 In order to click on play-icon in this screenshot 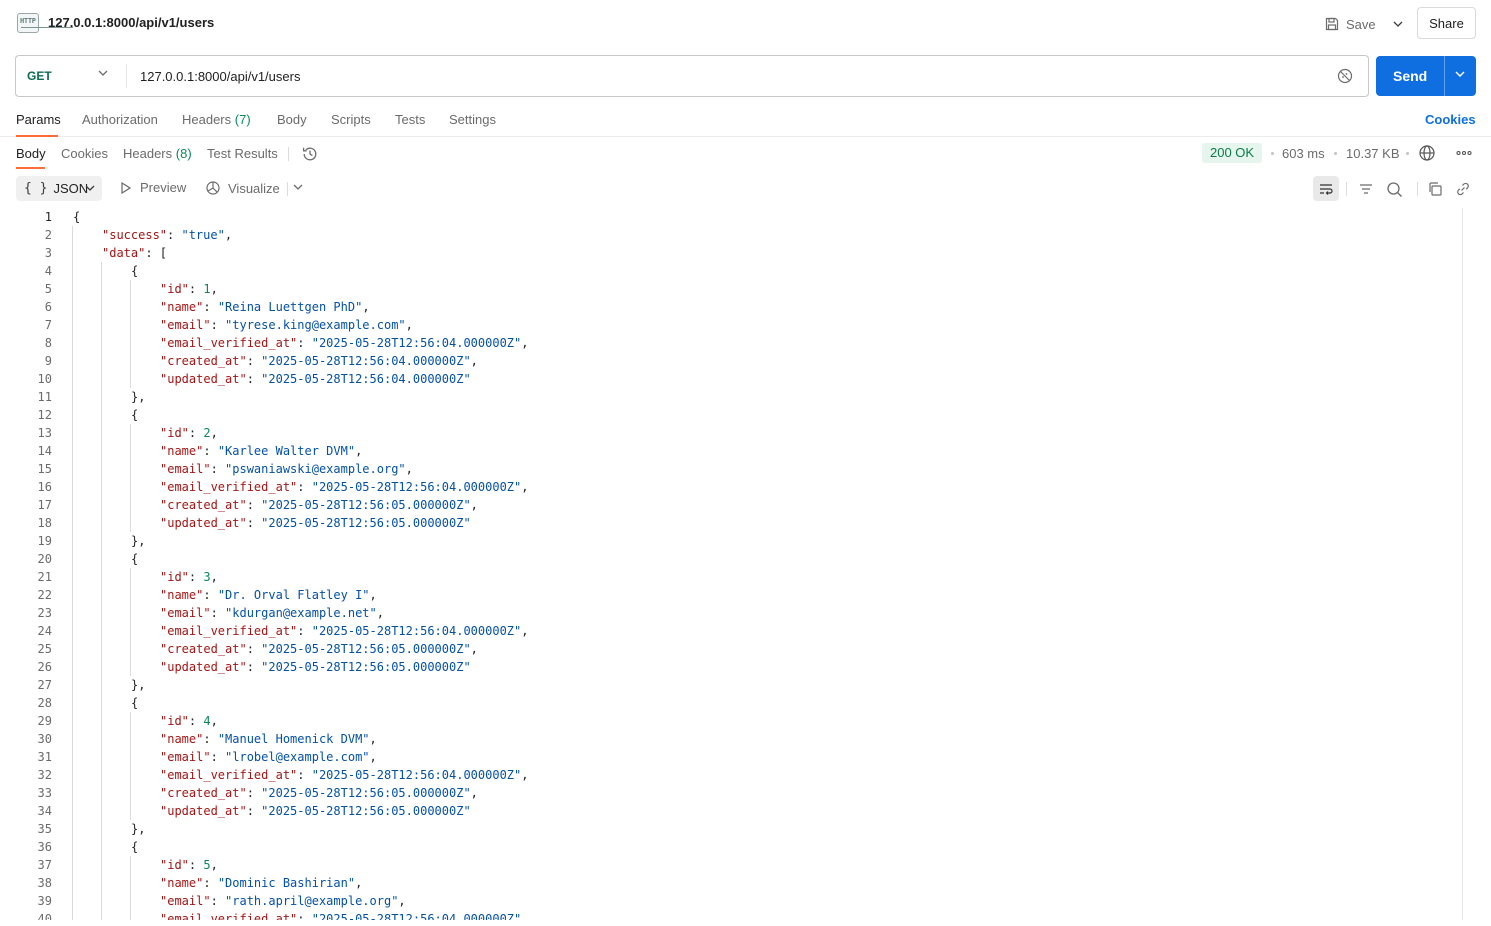, I will do `click(126, 187)`.